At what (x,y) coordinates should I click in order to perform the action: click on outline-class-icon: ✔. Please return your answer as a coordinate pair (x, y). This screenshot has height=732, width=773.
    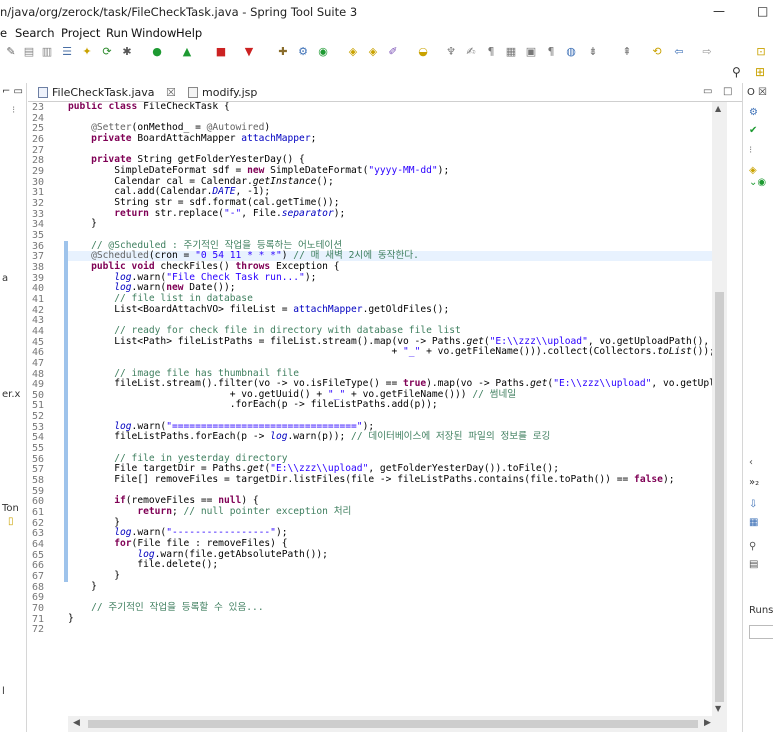
    Looking at the image, I should click on (753, 130).